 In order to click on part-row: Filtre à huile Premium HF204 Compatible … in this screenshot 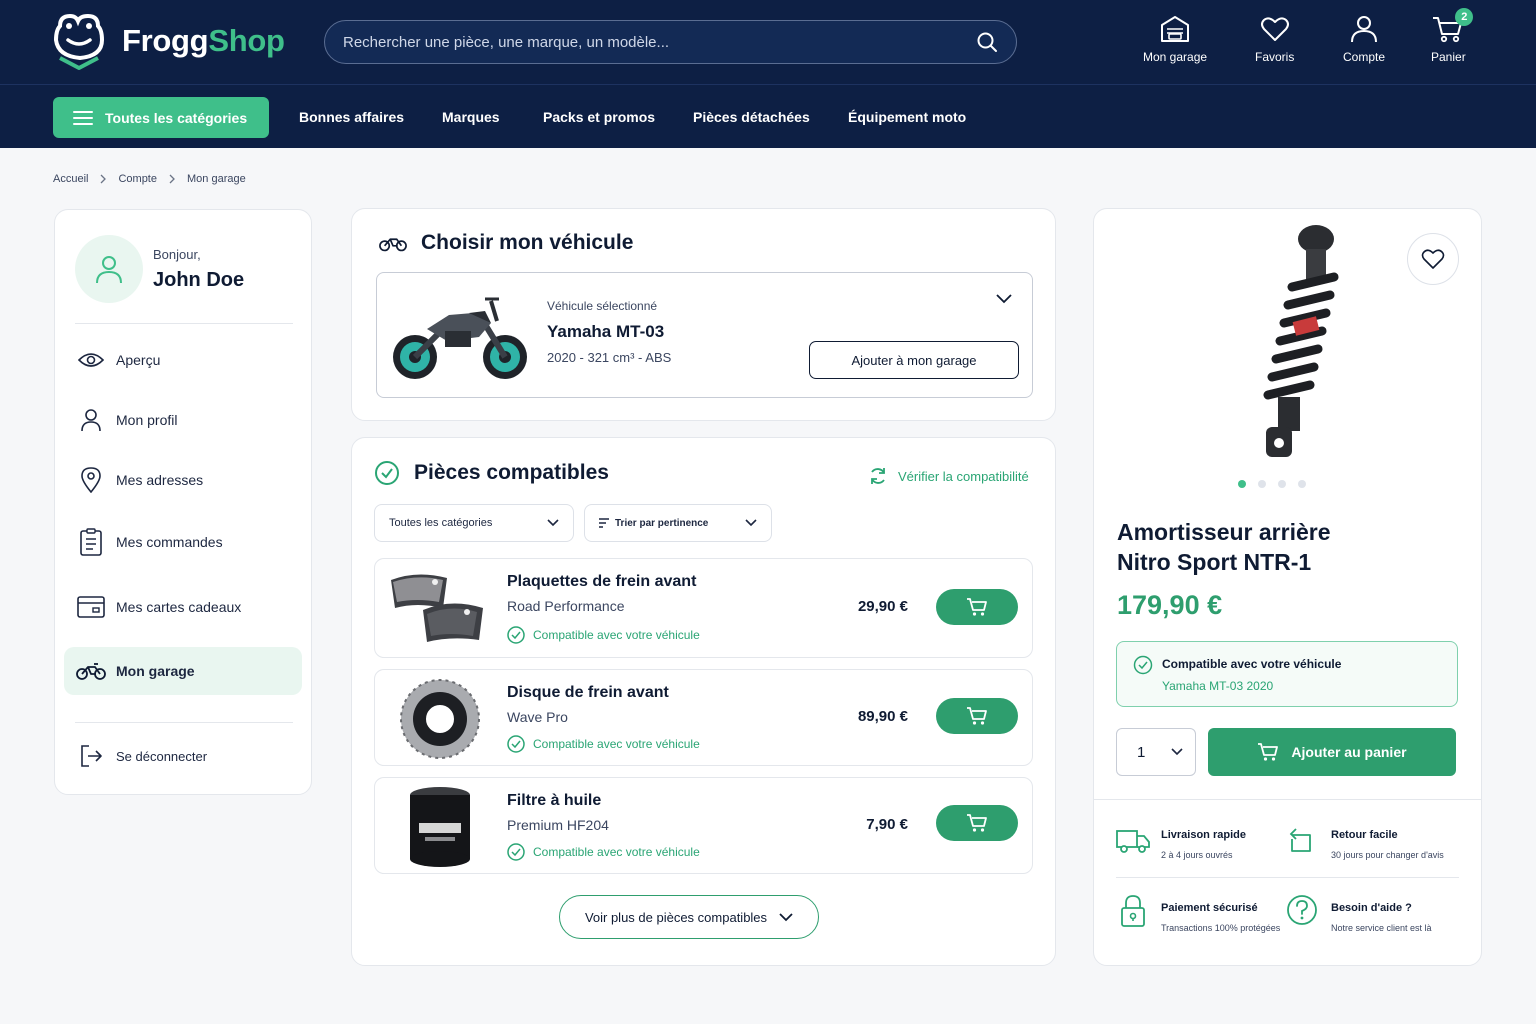, I will do `click(703, 825)`.